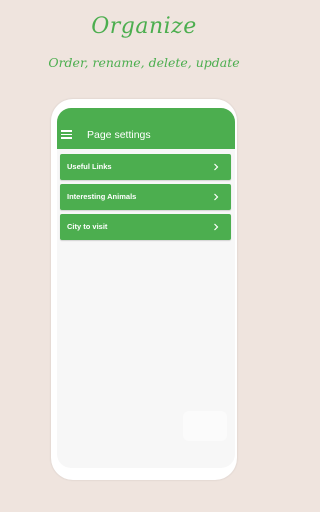 This screenshot has width=320, height=512. I want to click on page-item-label: City to visit, so click(87, 226).